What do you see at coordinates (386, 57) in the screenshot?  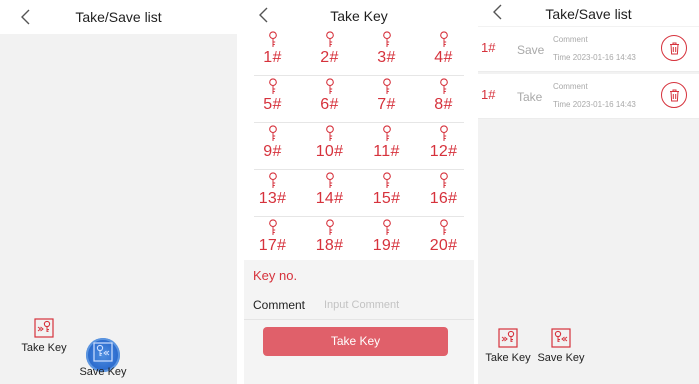 I see `key-number: 3#` at bounding box center [386, 57].